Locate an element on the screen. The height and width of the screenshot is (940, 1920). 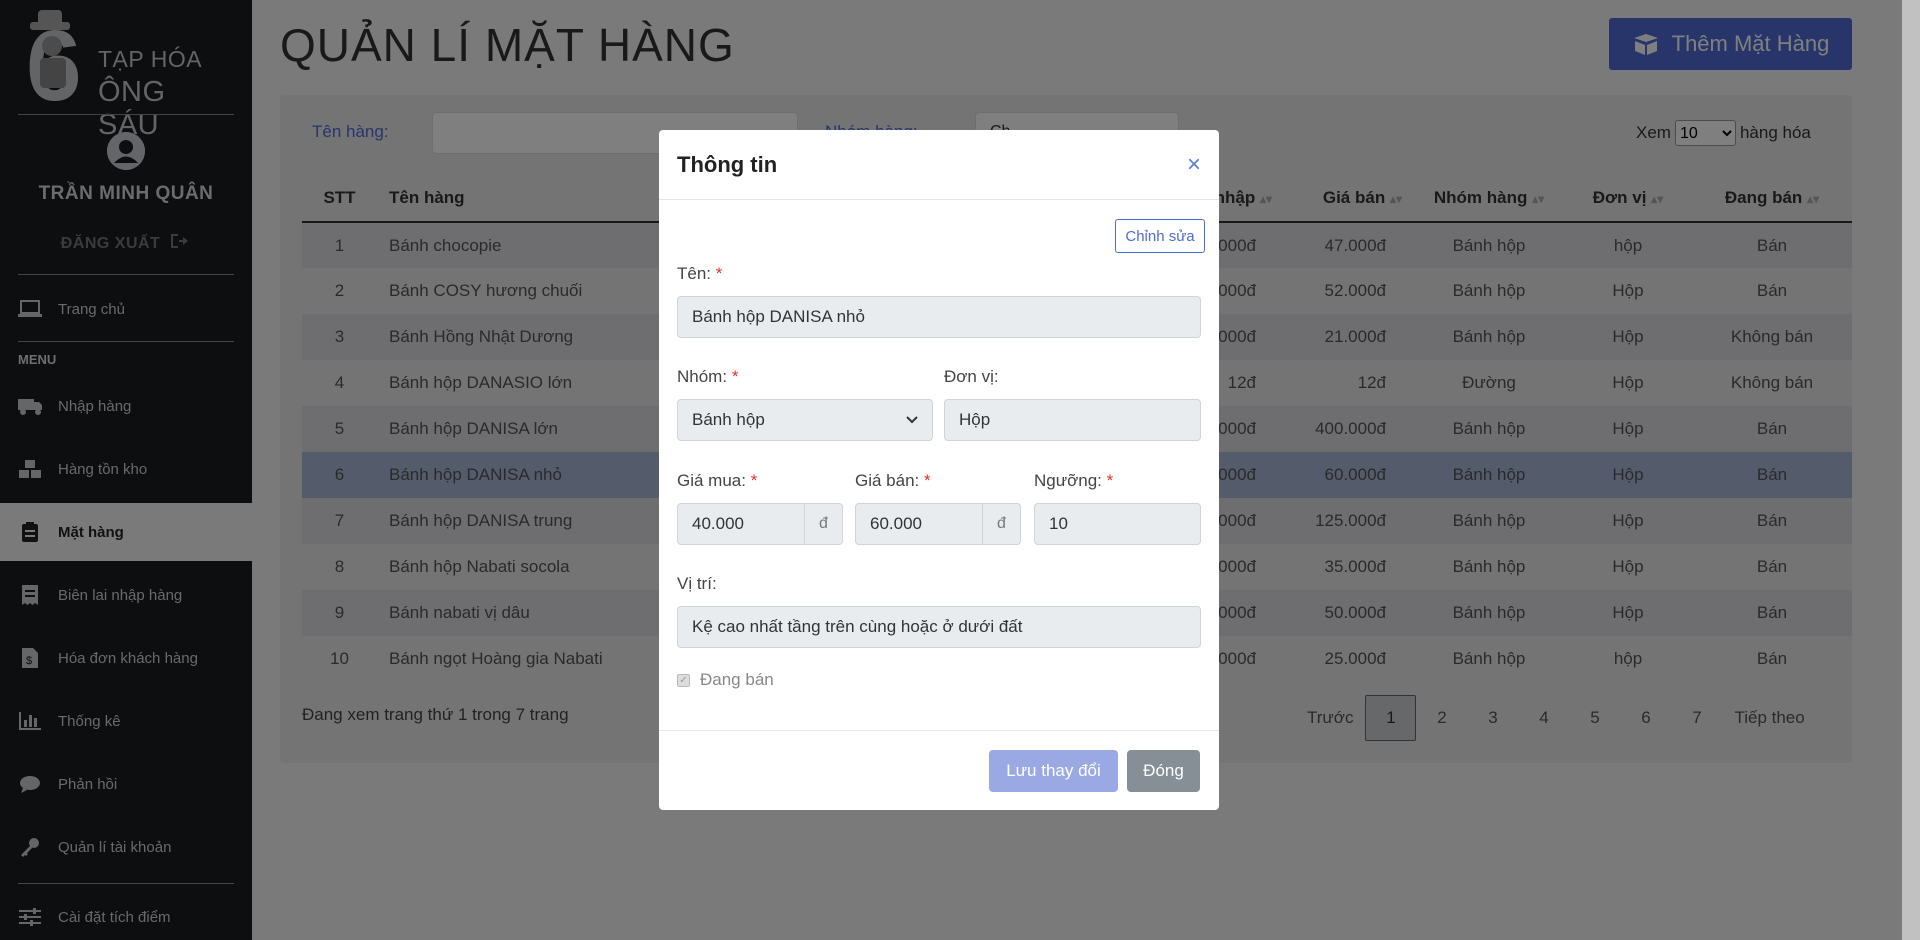
threshold-field: 10 is located at coordinates (1117, 524).